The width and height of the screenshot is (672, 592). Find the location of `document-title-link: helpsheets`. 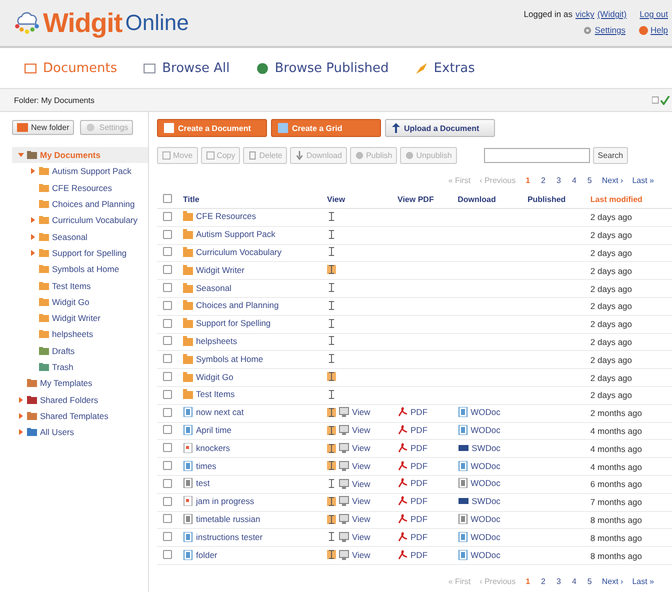

document-title-link: helpsheets is located at coordinates (217, 341).